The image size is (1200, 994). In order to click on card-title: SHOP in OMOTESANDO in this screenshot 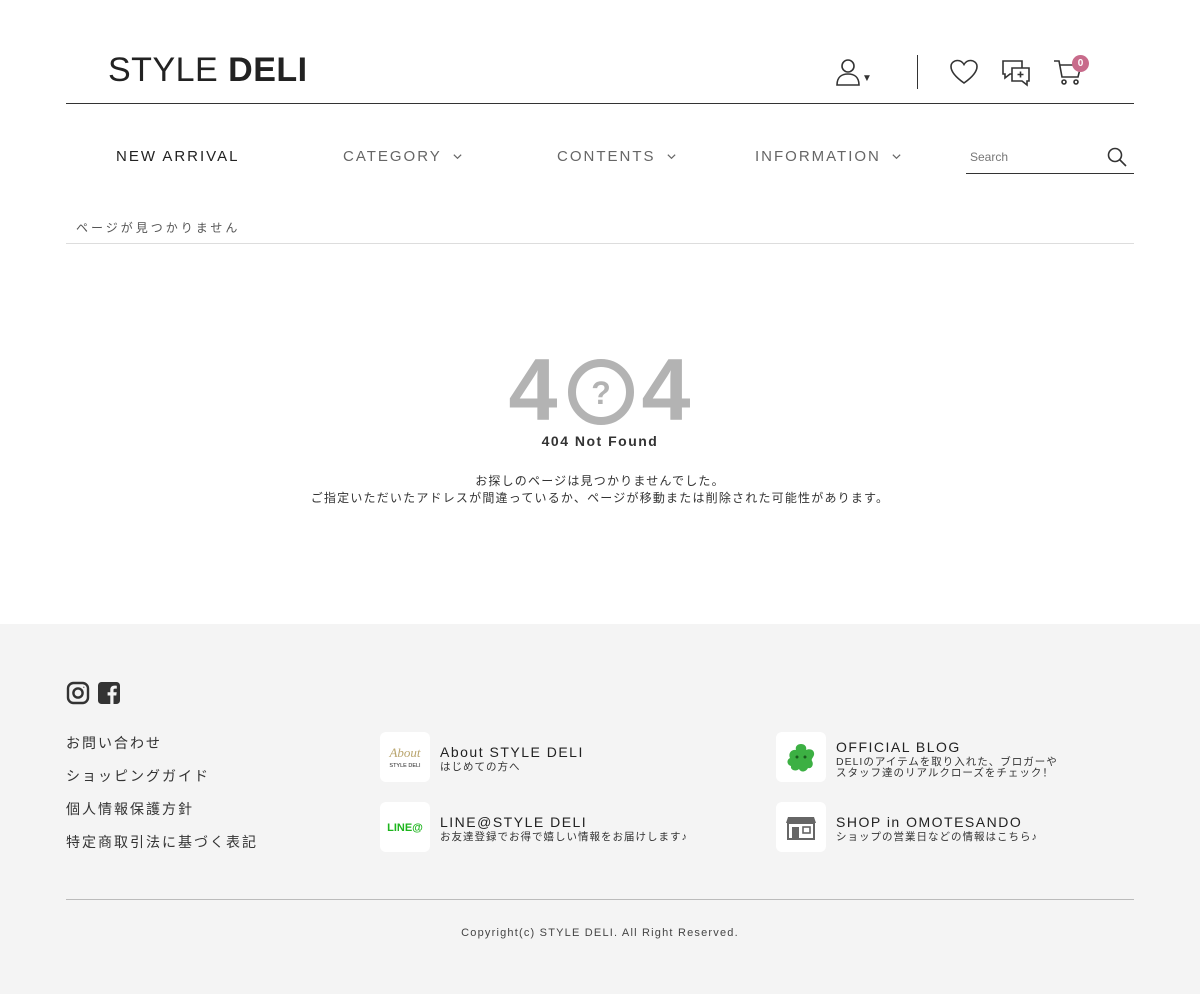, I will do `click(929, 822)`.